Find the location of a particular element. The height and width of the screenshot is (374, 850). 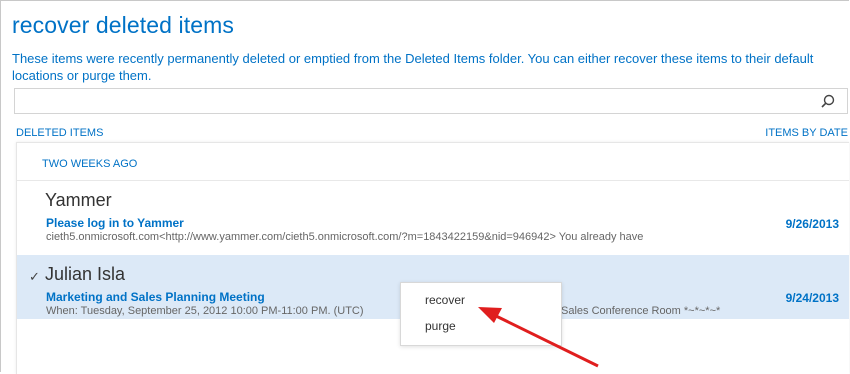

item-sender: Julian Isla is located at coordinates (85, 274).